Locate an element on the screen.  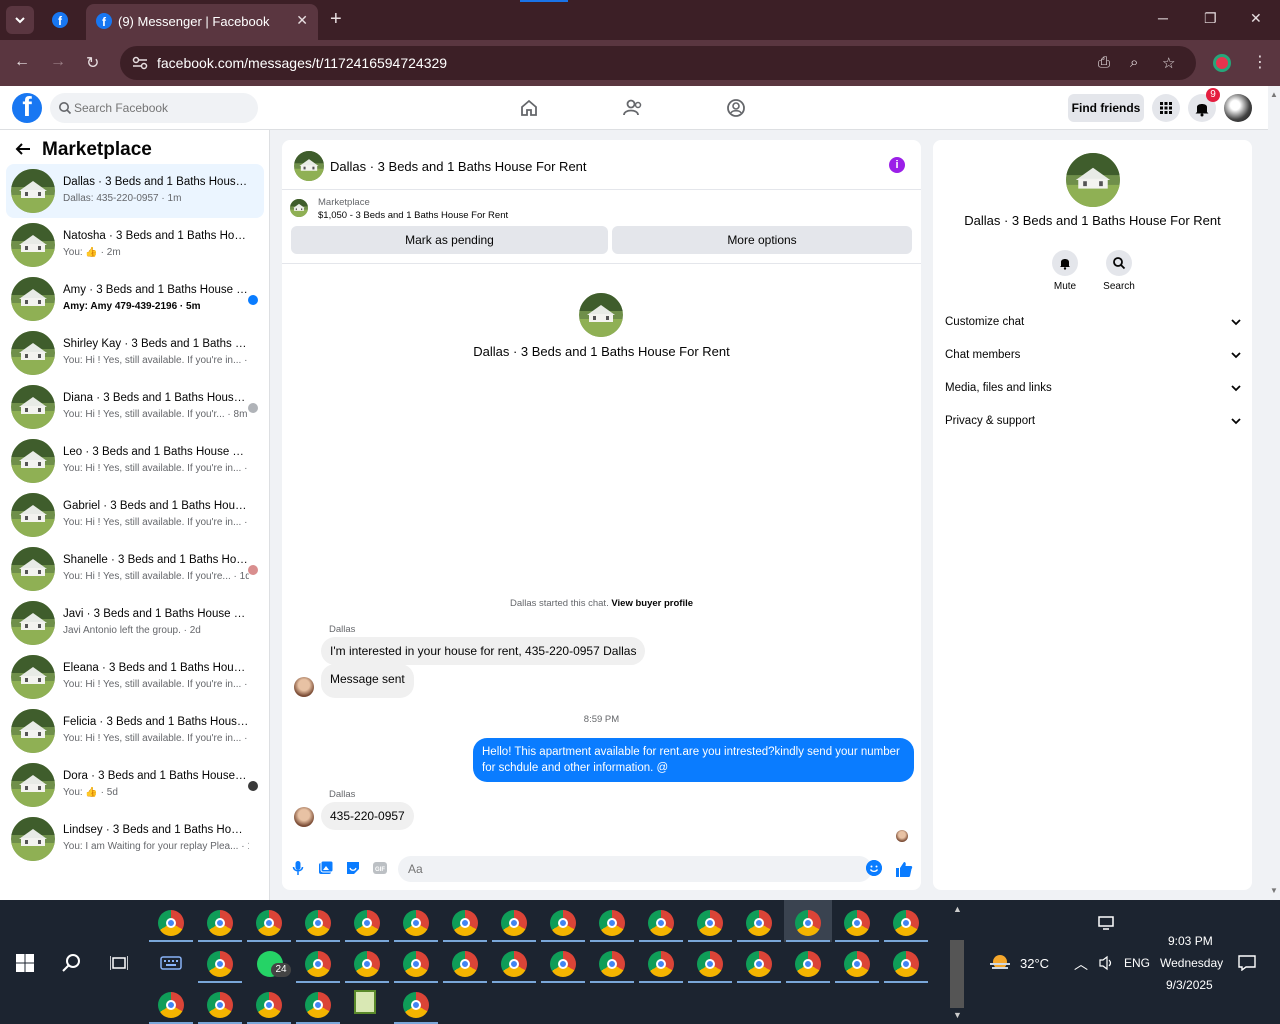
install-app-icon: ⎙ is located at coordinates (1104, 62).